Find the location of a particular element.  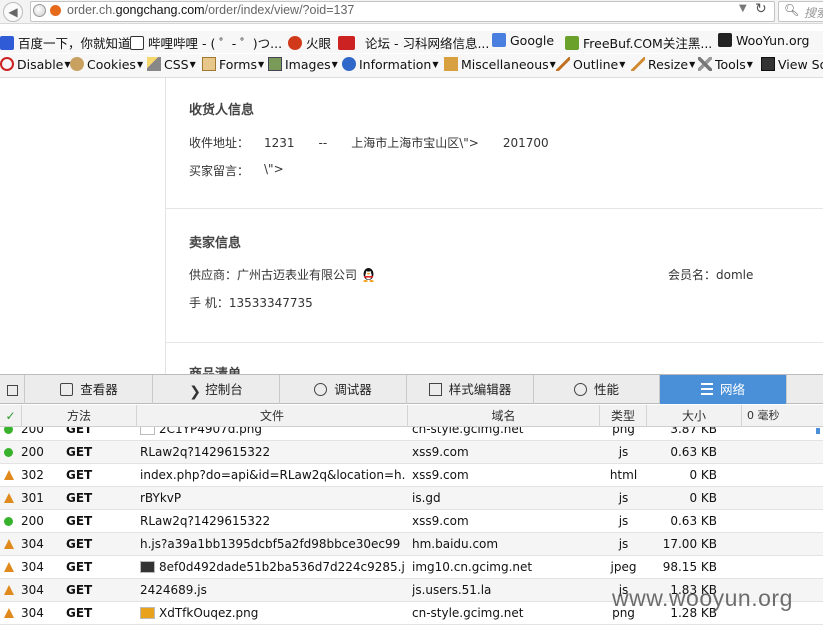

column-file: 文件 is located at coordinates (272, 416).